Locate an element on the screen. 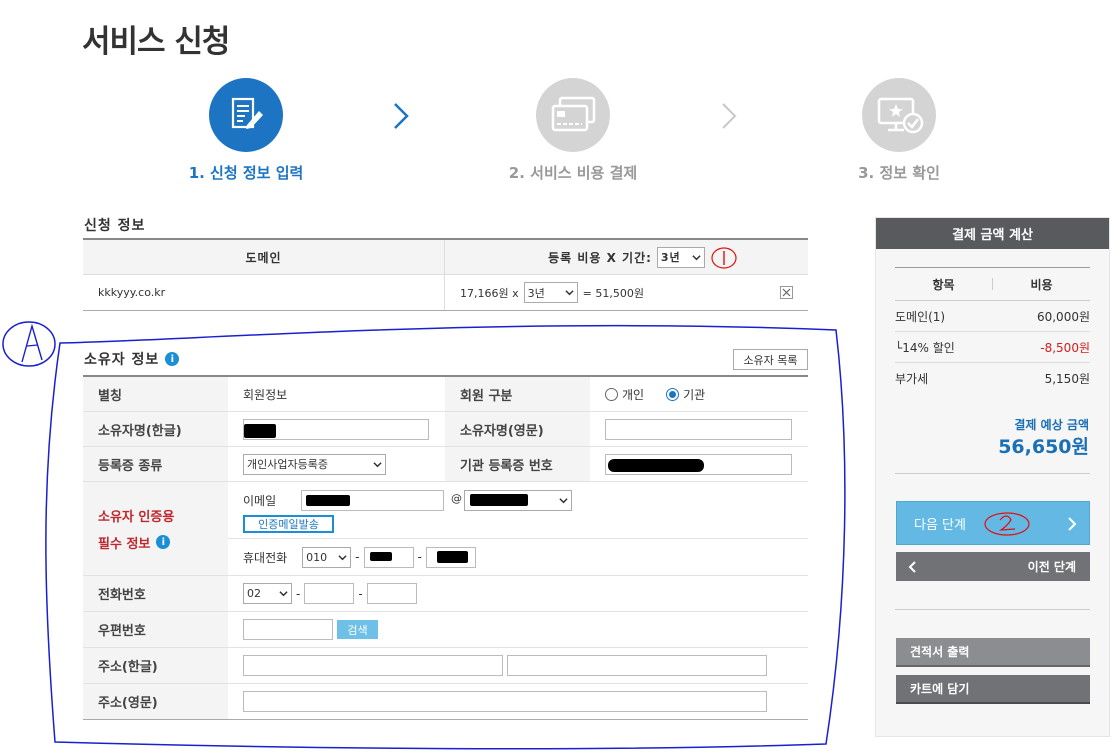  step-2-icon-circle is located at coordinates (573, 115).